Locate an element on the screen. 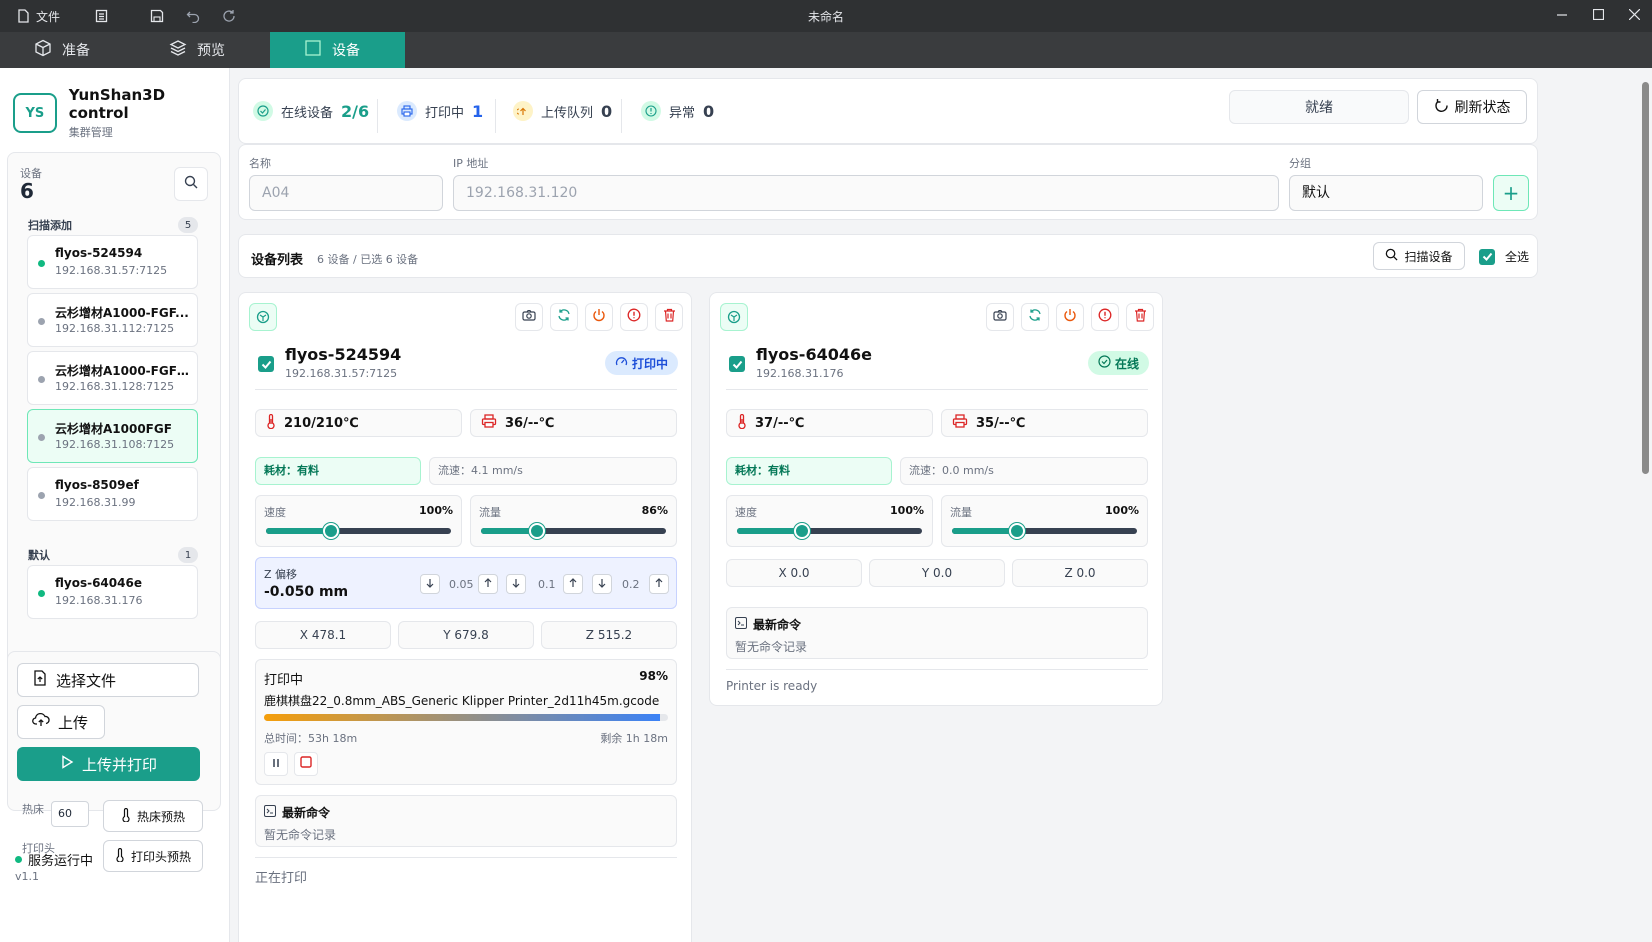  latest-command-title: 最新命令 is located at coordinates (297, 812).